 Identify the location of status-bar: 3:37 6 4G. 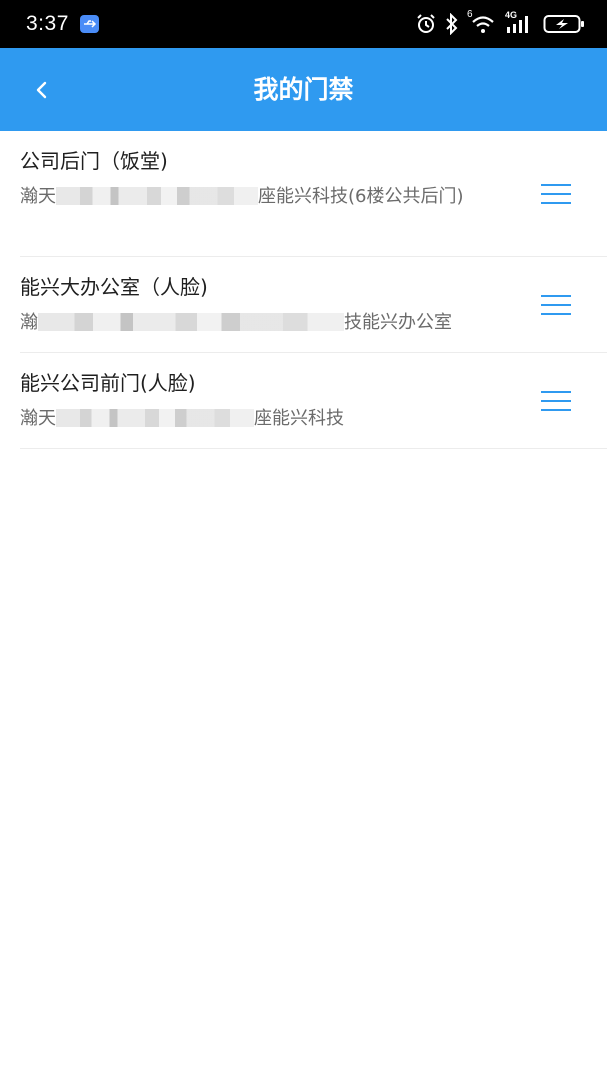
(303, 24).